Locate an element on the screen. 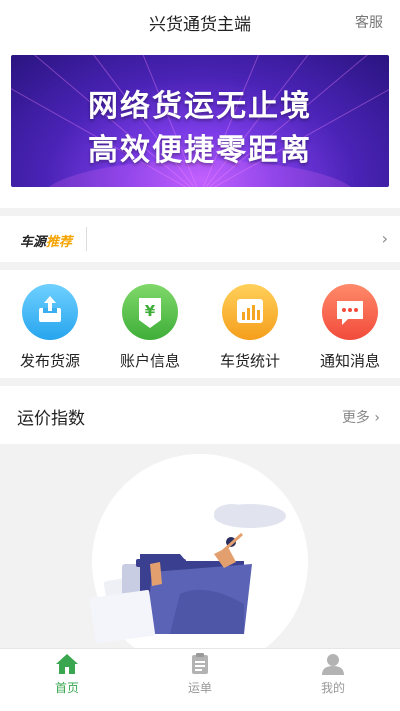 The height and width of the screenshot is (711, 400). tab-label: 运单 is located at coordinates (199, 688).